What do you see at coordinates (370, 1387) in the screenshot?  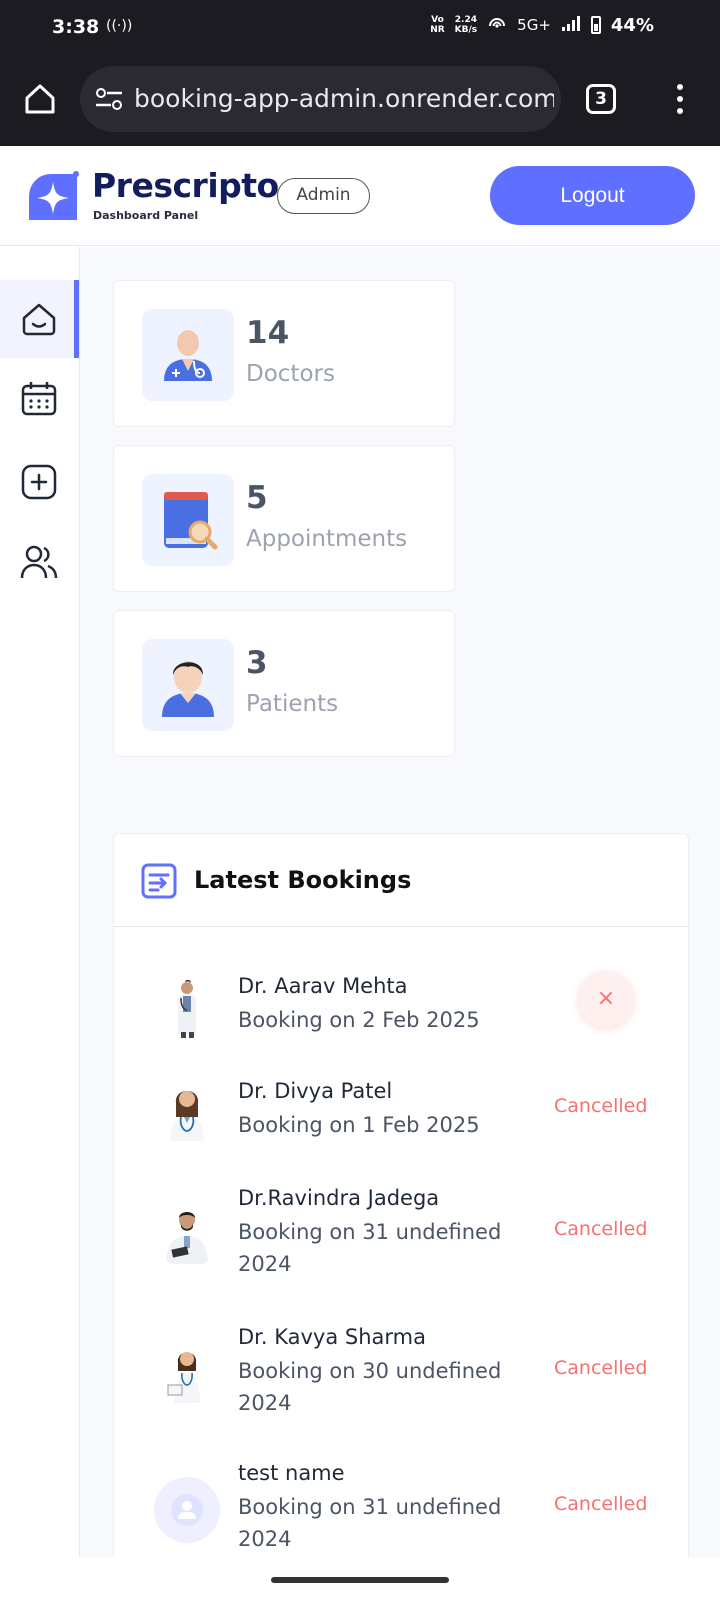 I see `booking-date: Booking on 30 undefined 2024` at bounding box center [370, 1387].